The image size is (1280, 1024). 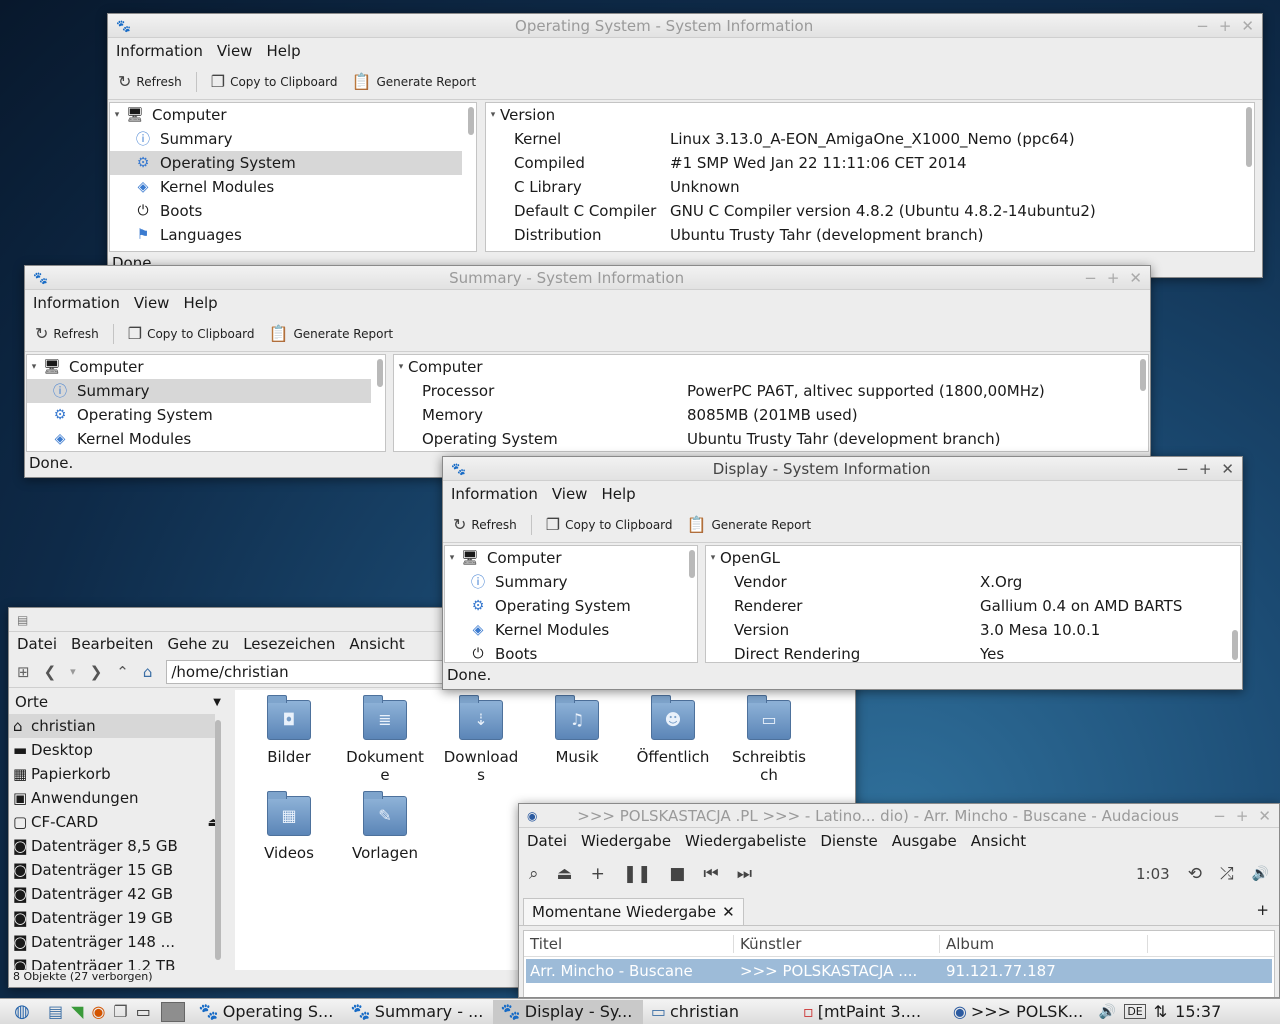 What do you see at coordinates (677, 874) in the screenshot?
I see `stop-icon: ■` at bounding box center [677, 874].